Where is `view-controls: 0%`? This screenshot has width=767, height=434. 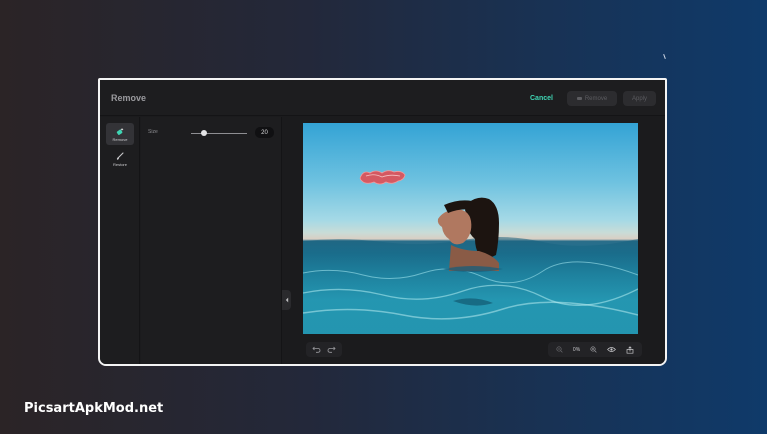
view-controls: 0% is located at coordinates (595, 349).